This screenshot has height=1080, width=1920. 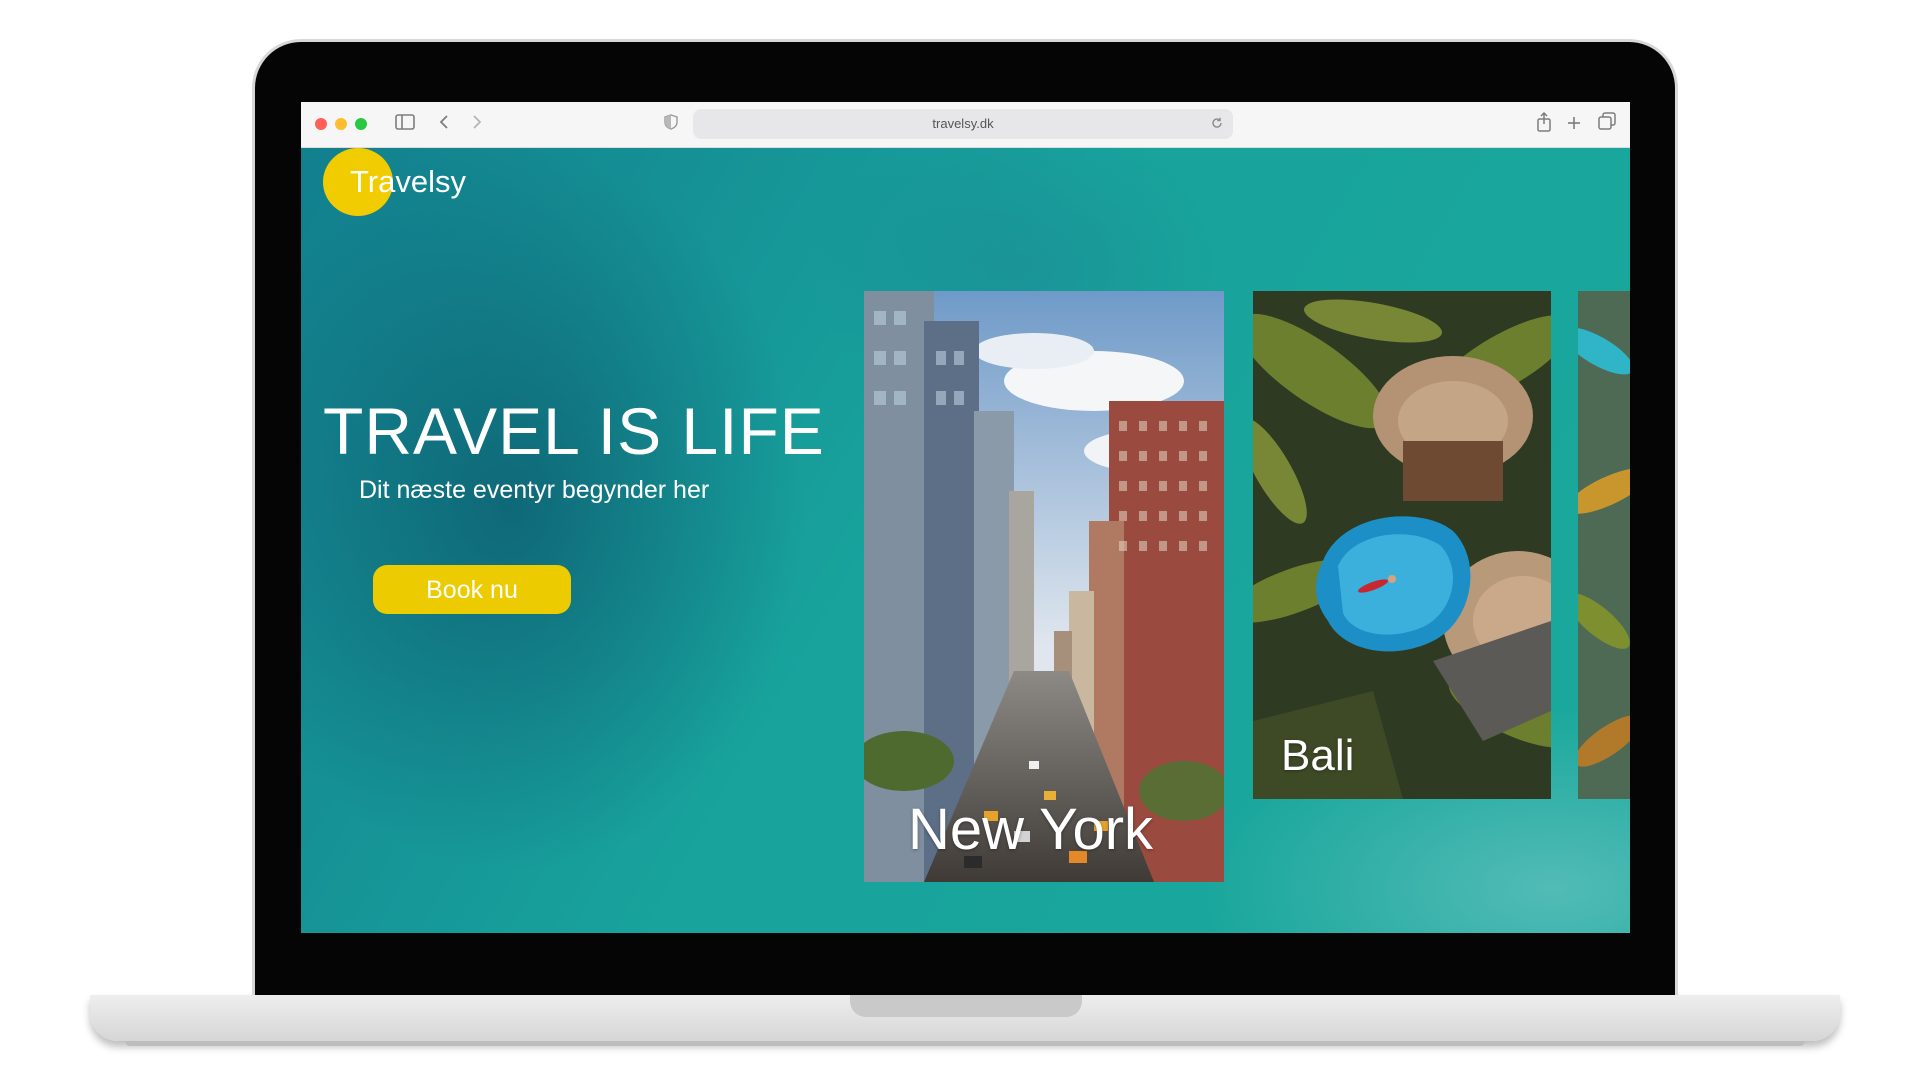 I want to click on hero-title: TRAVEL IS LIFE, so click(x=574, y=431).